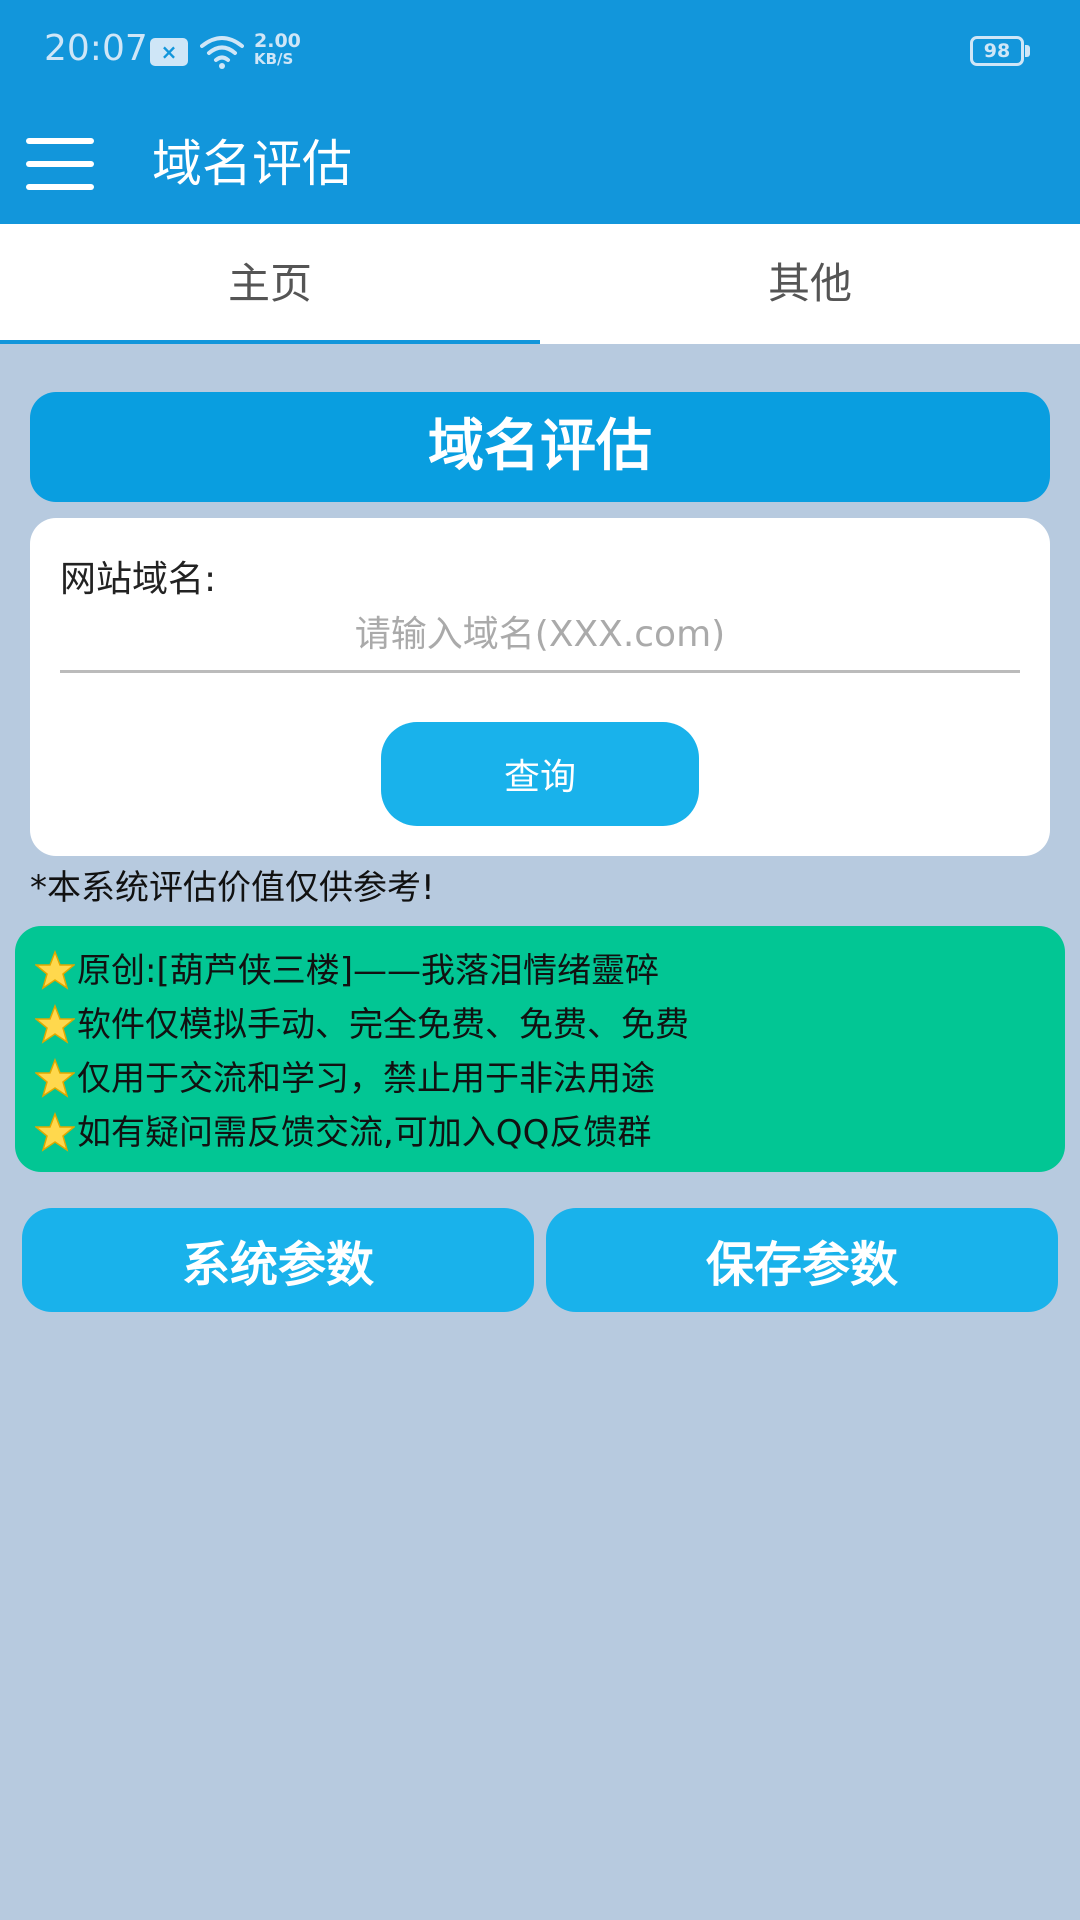 This screenshot has width=1080, height=1920. Describe the element at coordinates (802, 1260) in the screenshot. I see `save-params-button: 保存参数` at that location.